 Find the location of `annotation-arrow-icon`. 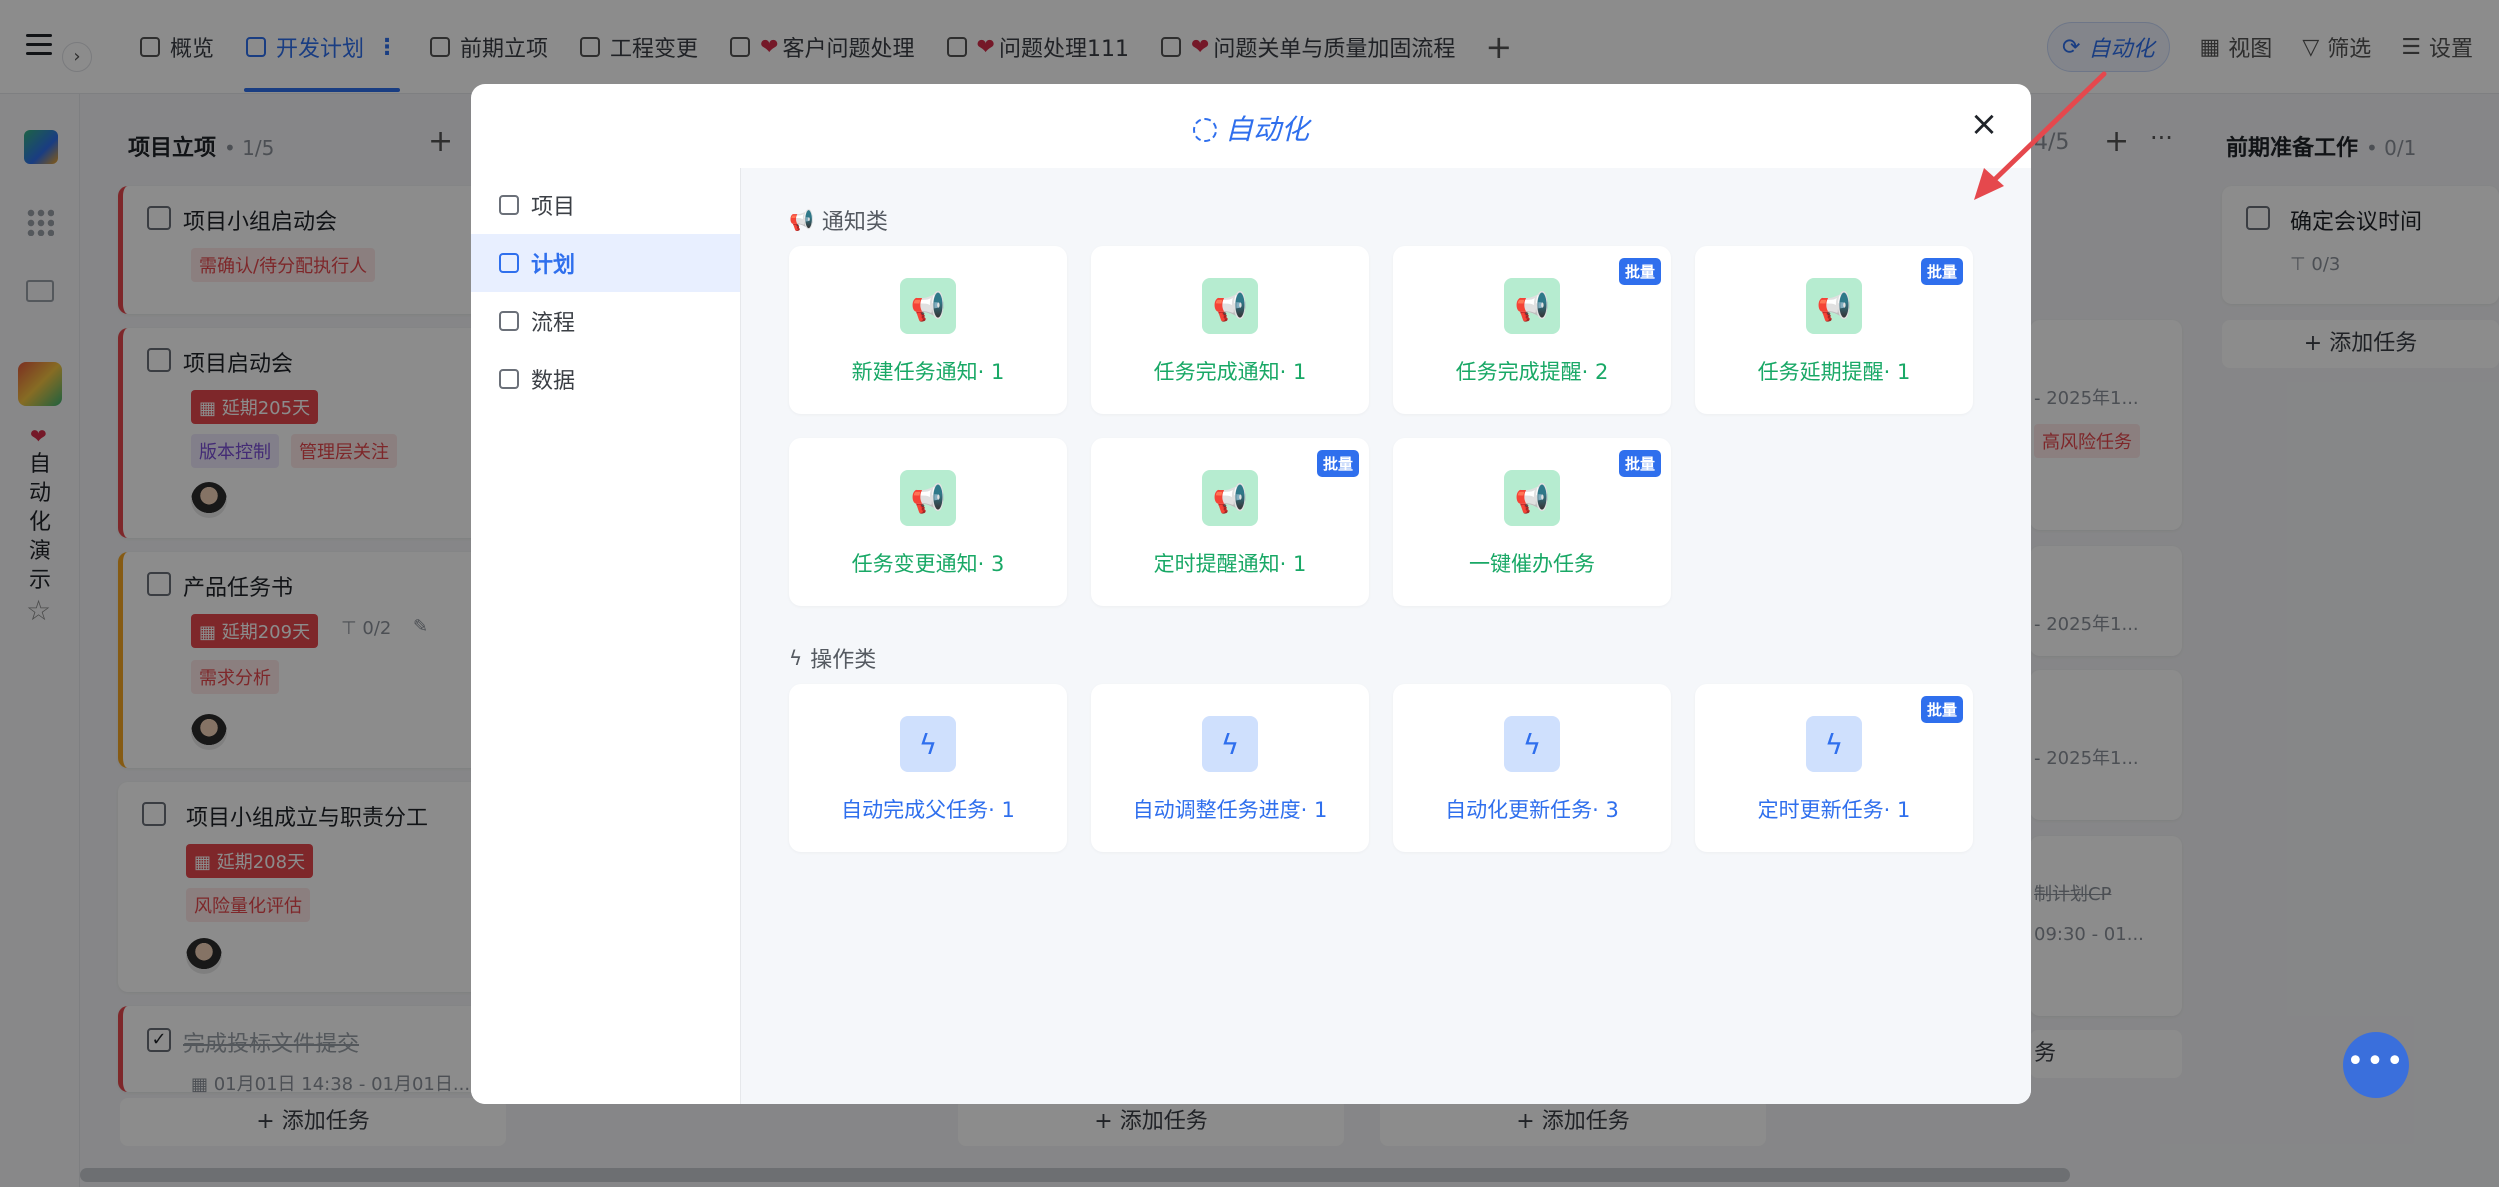

annotation-arrow-icon is located at coordinates (2040, 135).